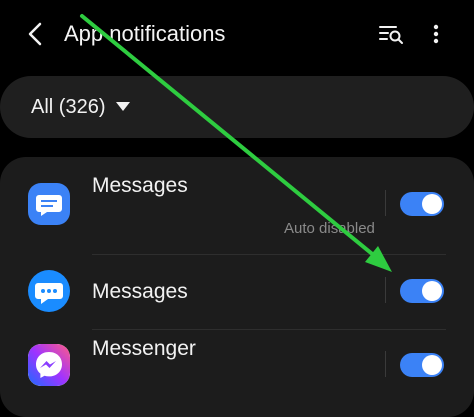 The width and height of the screenshot is (474, 417). I want to click on more-options-button, so click(436, 34).